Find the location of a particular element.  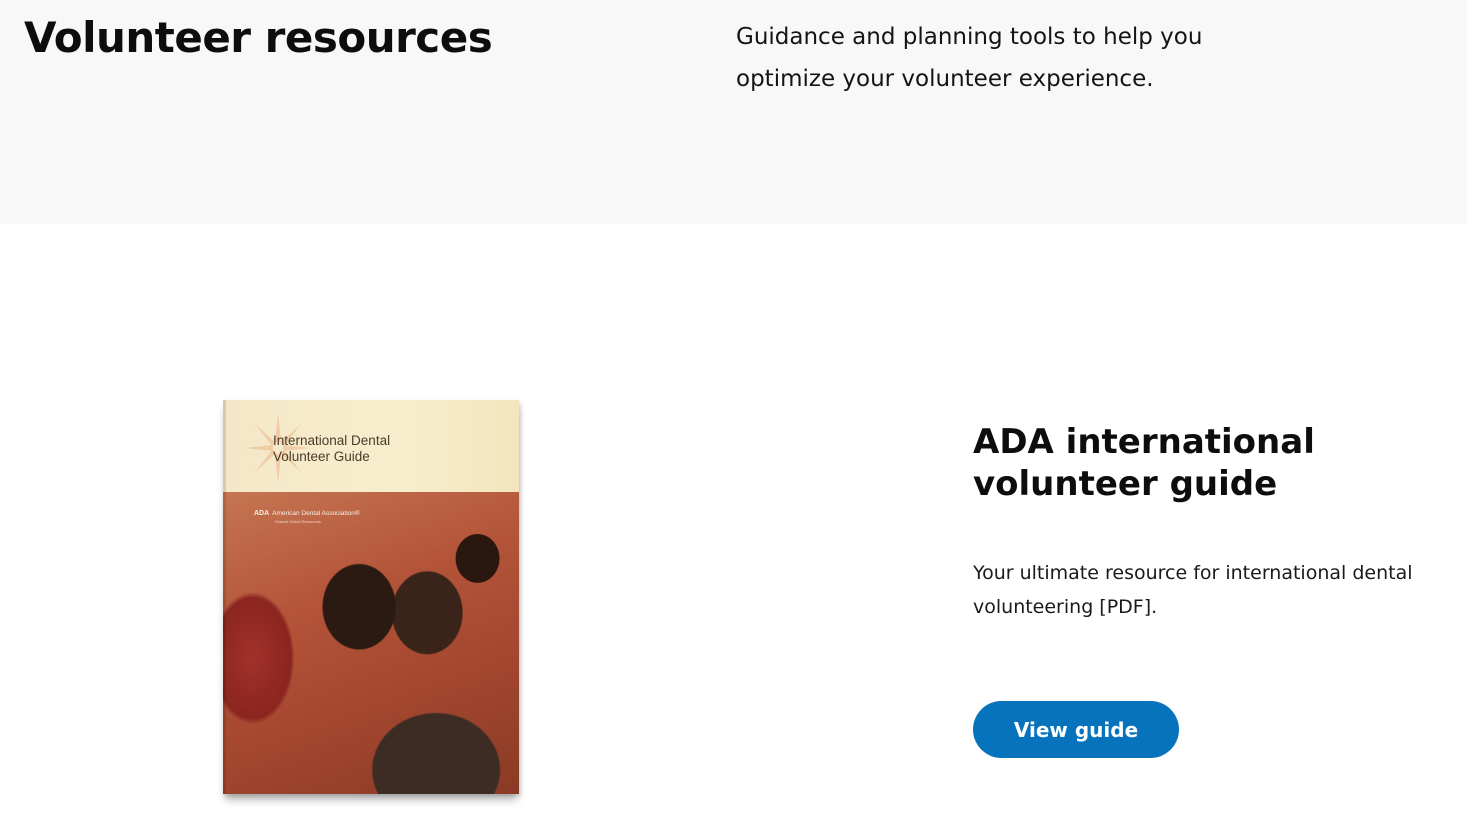

view-guide-button: View guide is located at coordinates (1076, 729).